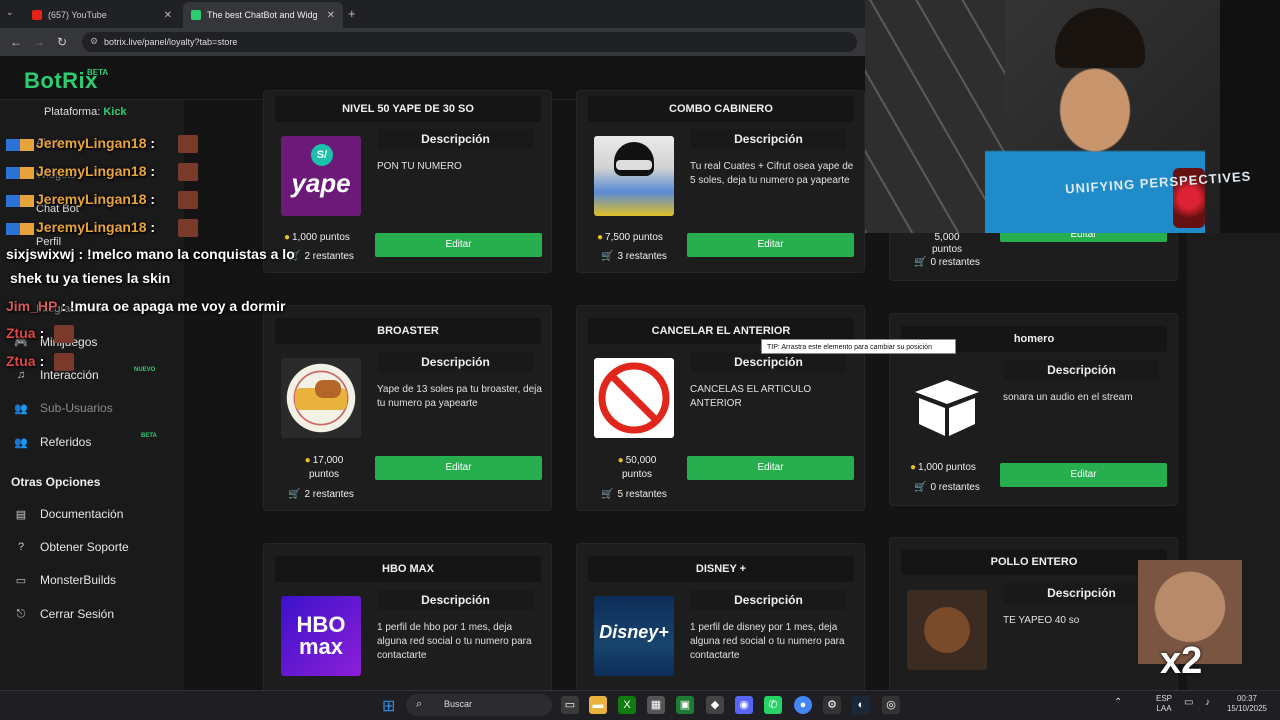  Describe the element at coordinates (721, 109) in the screenshot. I see `item-title: COMBO CABINERO` at that location.